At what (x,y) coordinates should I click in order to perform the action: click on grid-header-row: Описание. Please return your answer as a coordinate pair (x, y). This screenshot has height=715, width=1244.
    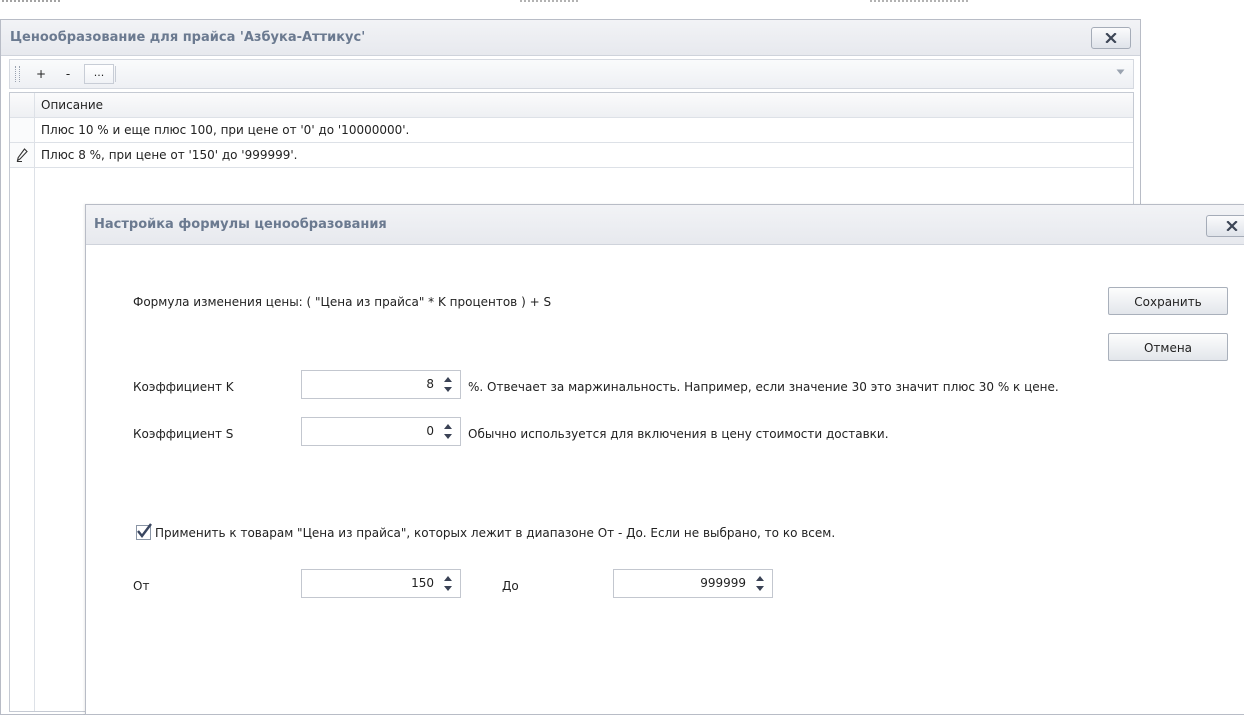
    Looking at the image, I should click on (571, 105).